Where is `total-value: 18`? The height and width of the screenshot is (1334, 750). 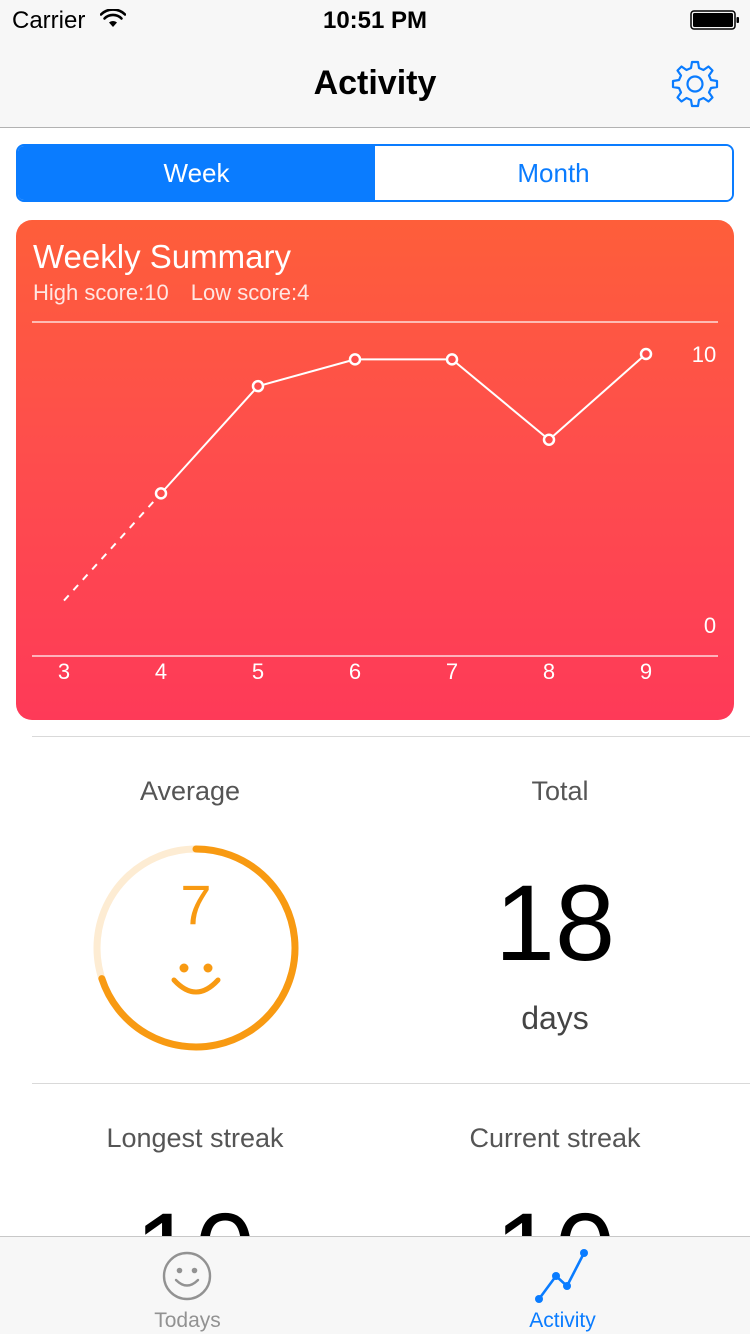
total-value: 18 is located at coordinates (555, 922).